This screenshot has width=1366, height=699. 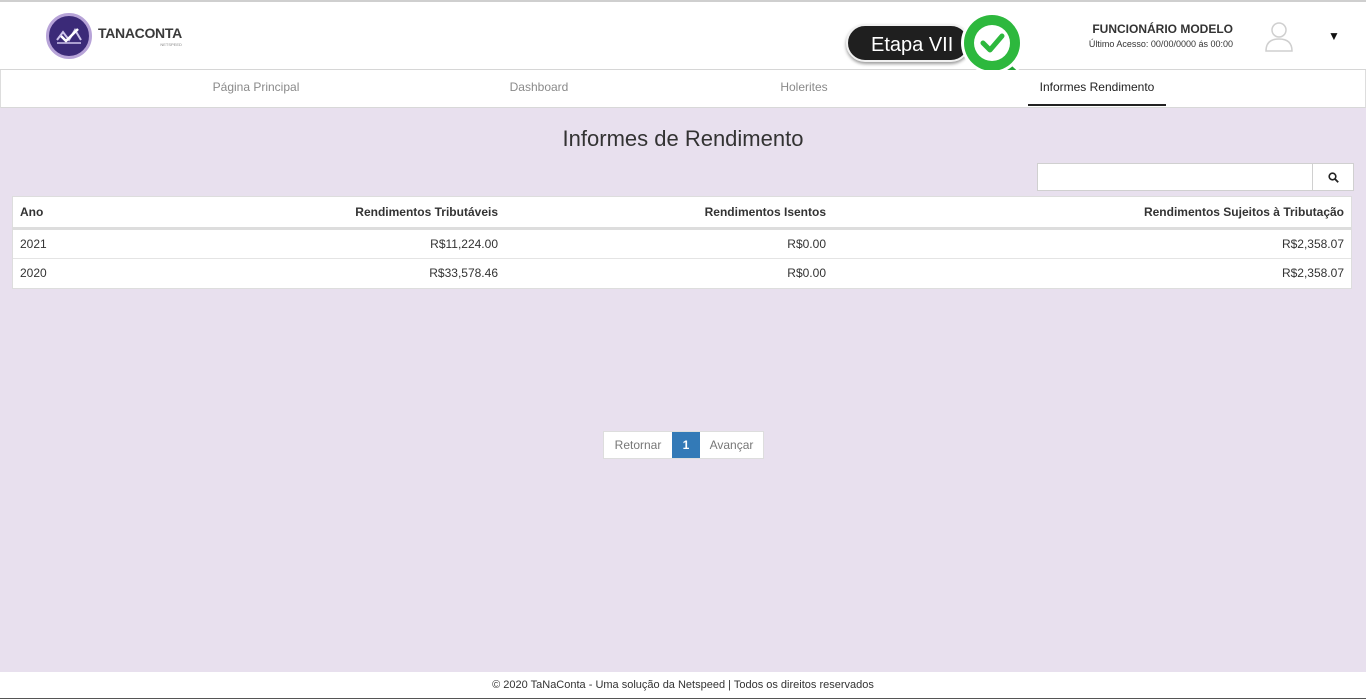 I want to click on search-button, so click(x=1332, y=177).